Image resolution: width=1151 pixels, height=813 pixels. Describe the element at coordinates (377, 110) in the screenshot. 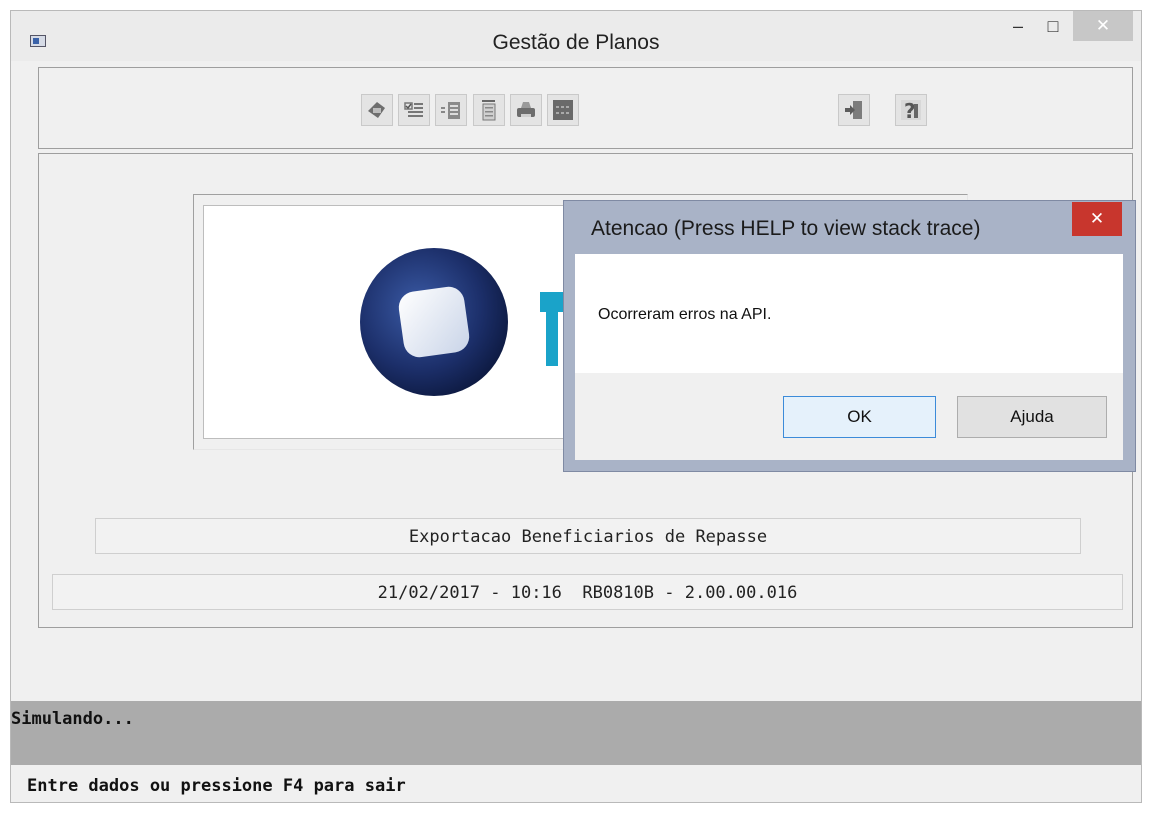

I see `form-icon` at that location.